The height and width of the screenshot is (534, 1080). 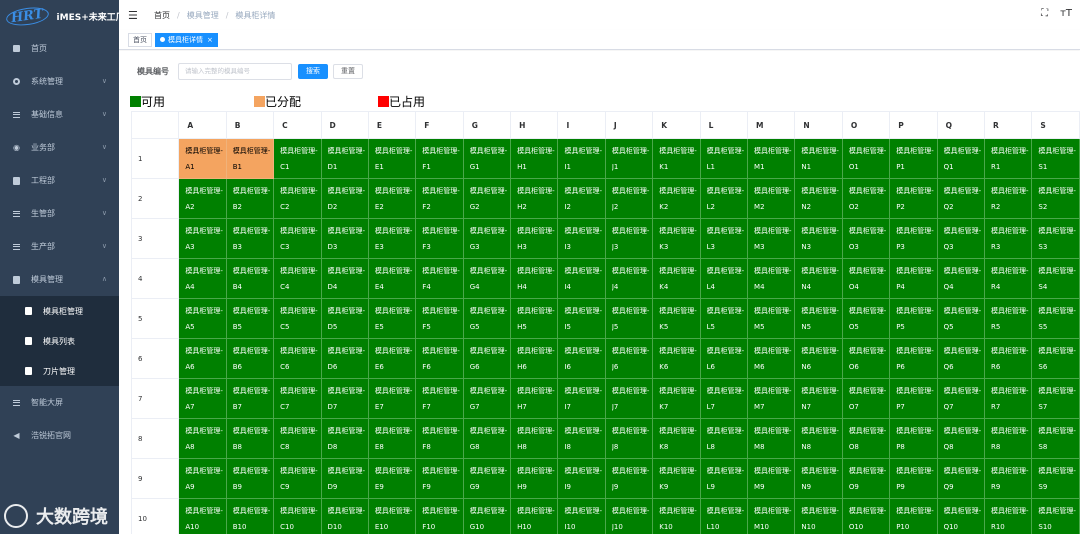 I want to click on cabinet-cell: 模具柜管理-K7, so click(x=676, y=398).